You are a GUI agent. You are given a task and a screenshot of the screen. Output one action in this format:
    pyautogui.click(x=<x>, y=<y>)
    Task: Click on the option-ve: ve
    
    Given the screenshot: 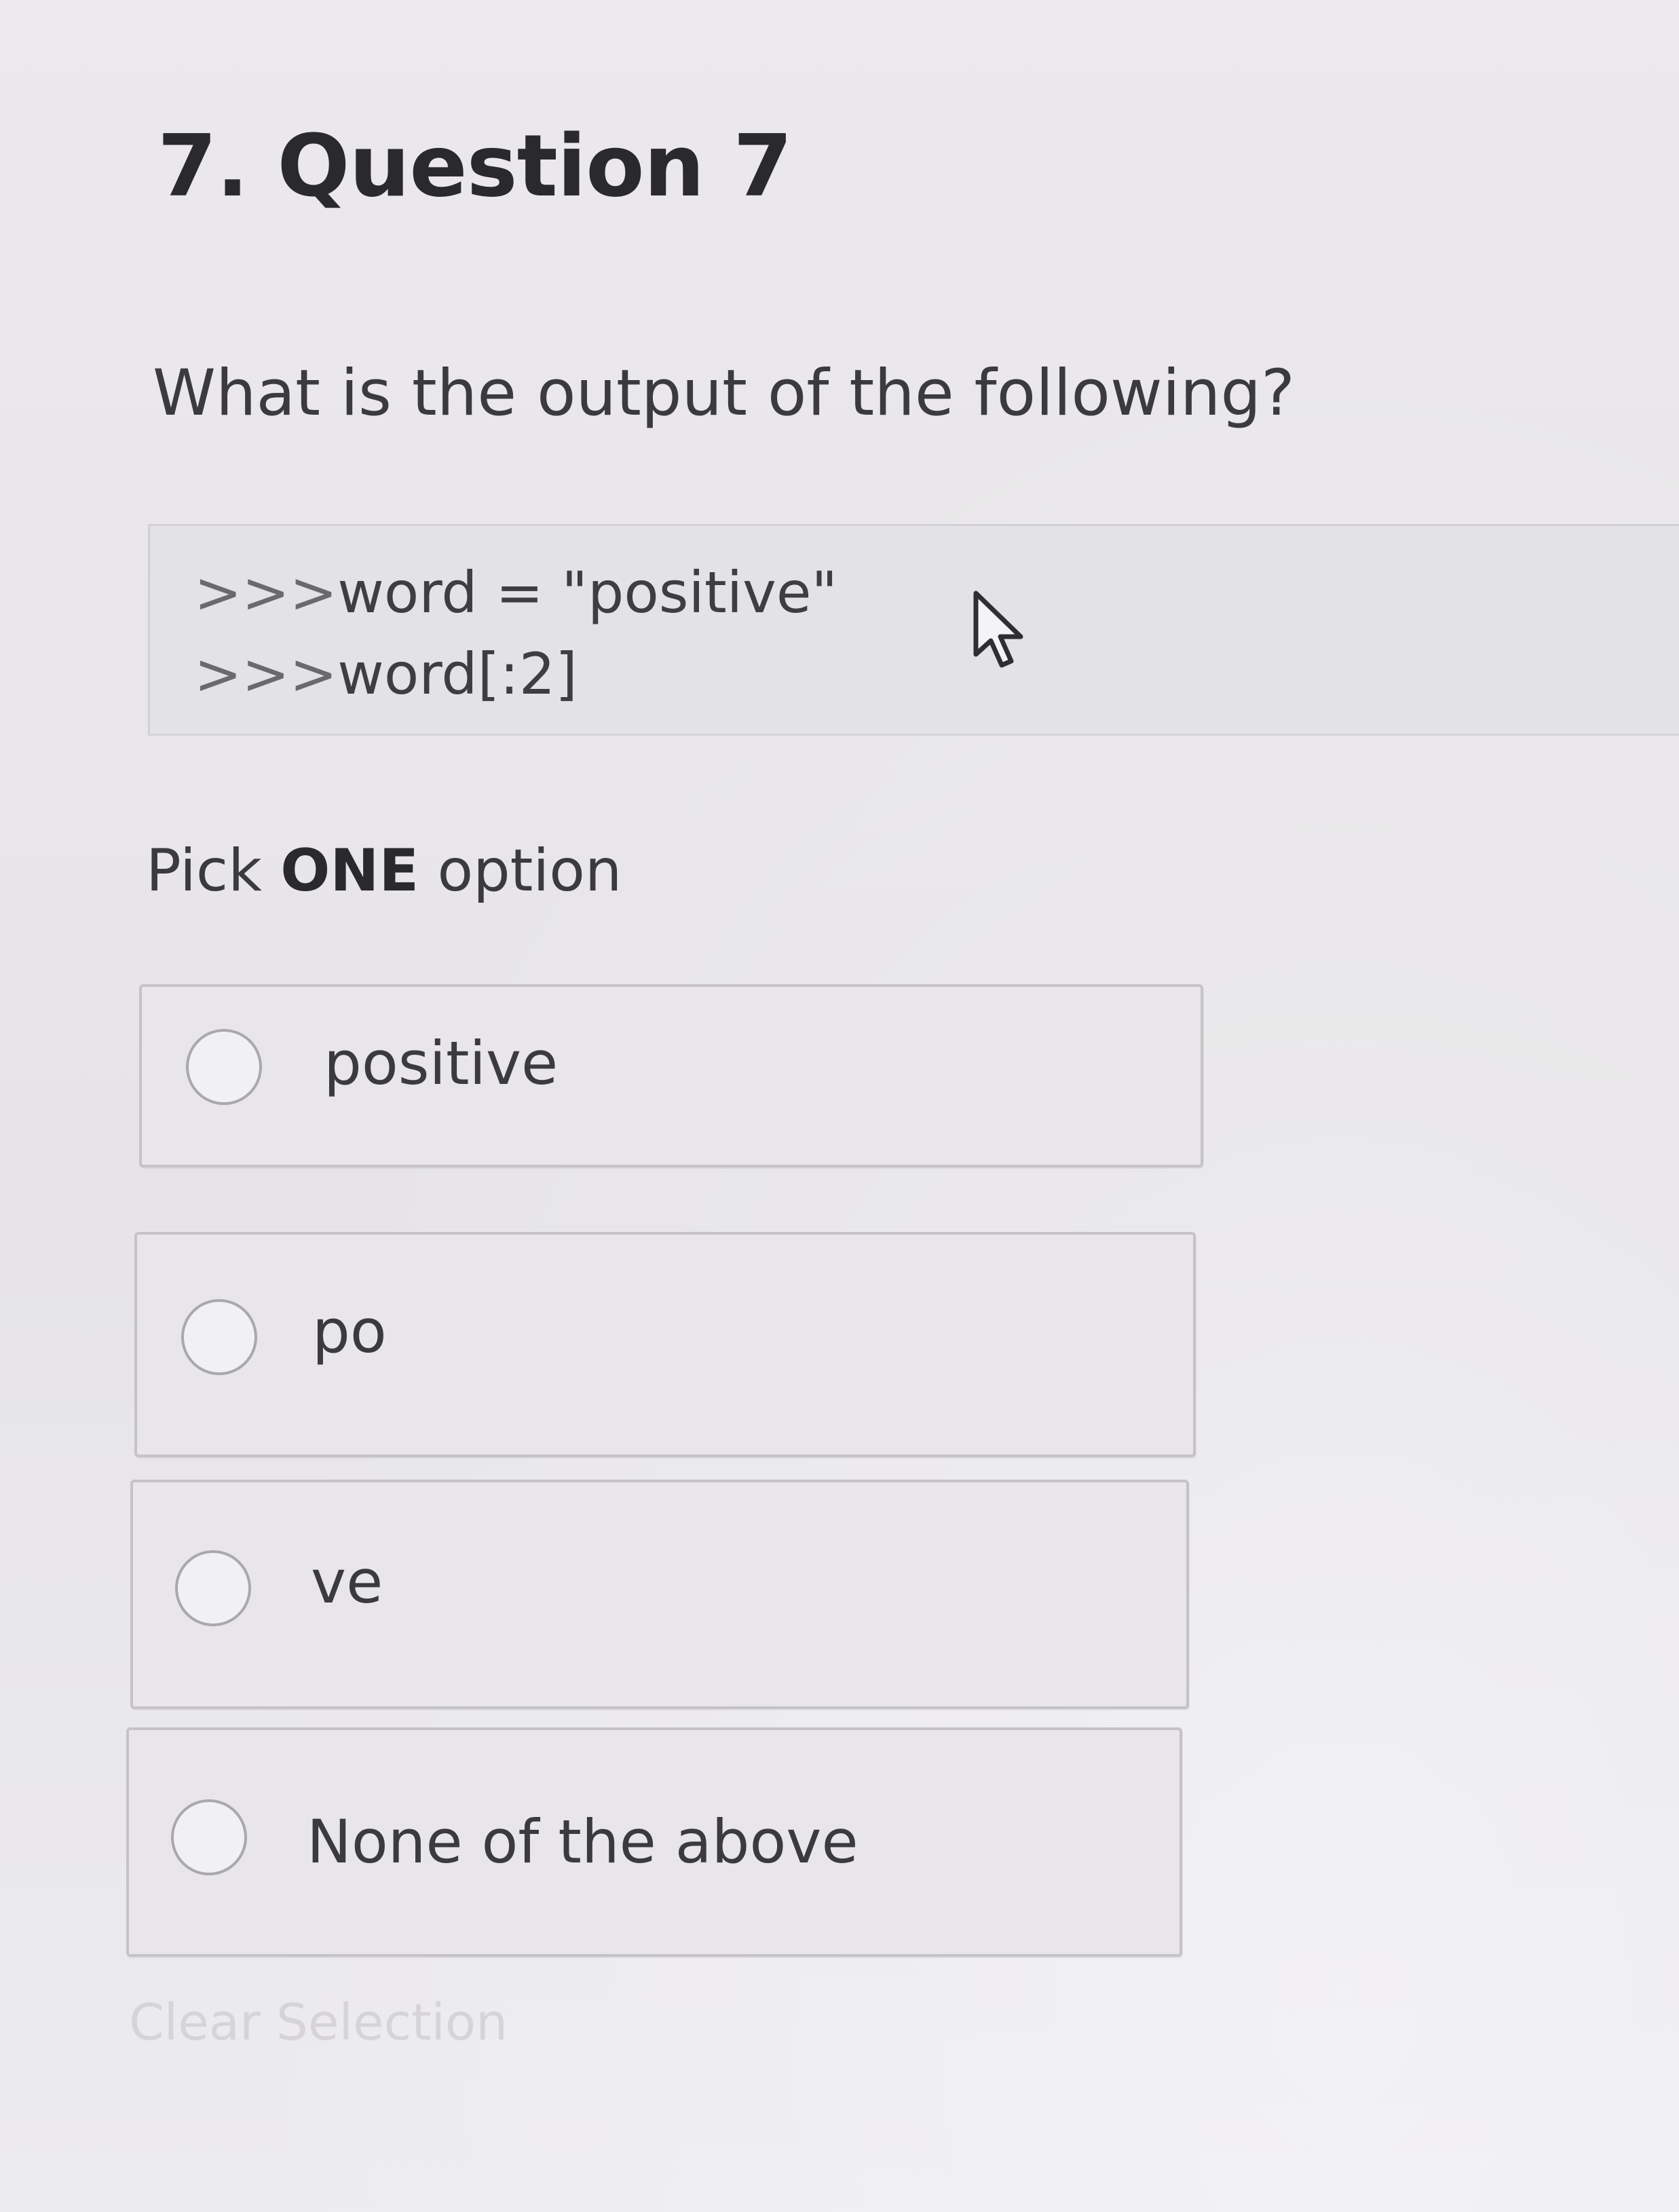 What is the action you would take?
    pyautogui.click(x=659, y=1594)
    